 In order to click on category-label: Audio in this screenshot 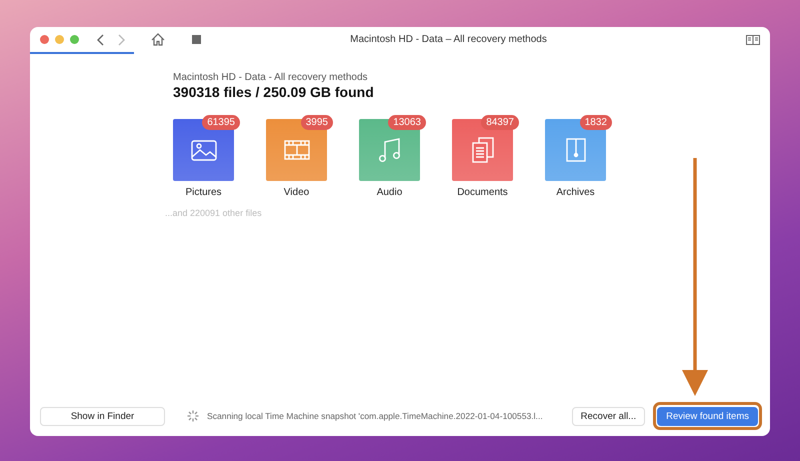, I will do `click(389, 192)`.